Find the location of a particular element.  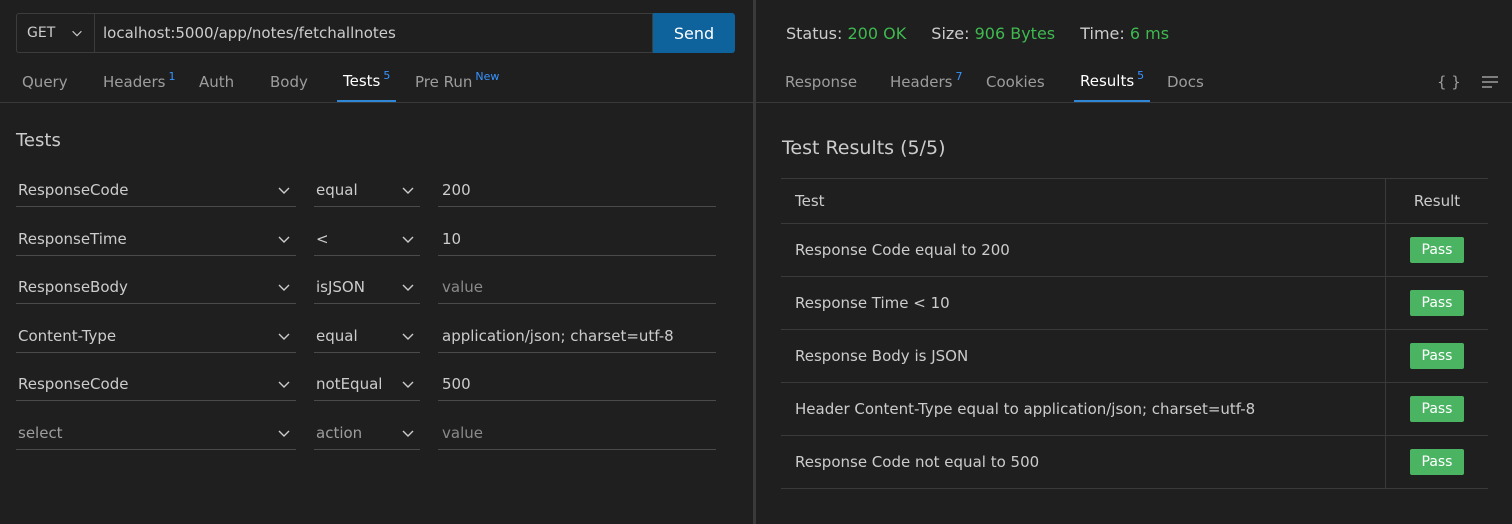

table-row: Response Code not equal to 500 Pass is located at coordinates (1134, 462).